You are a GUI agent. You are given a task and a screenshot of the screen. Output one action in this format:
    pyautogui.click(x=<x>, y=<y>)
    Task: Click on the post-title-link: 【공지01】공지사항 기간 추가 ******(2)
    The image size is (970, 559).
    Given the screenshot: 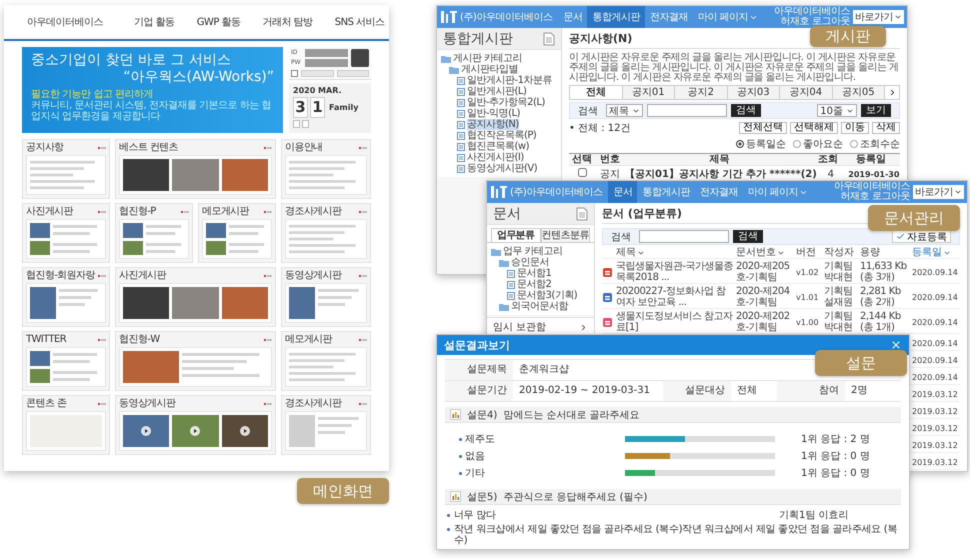 What is the action you would take?
    pyautogui.click(x=721, y=174)
    